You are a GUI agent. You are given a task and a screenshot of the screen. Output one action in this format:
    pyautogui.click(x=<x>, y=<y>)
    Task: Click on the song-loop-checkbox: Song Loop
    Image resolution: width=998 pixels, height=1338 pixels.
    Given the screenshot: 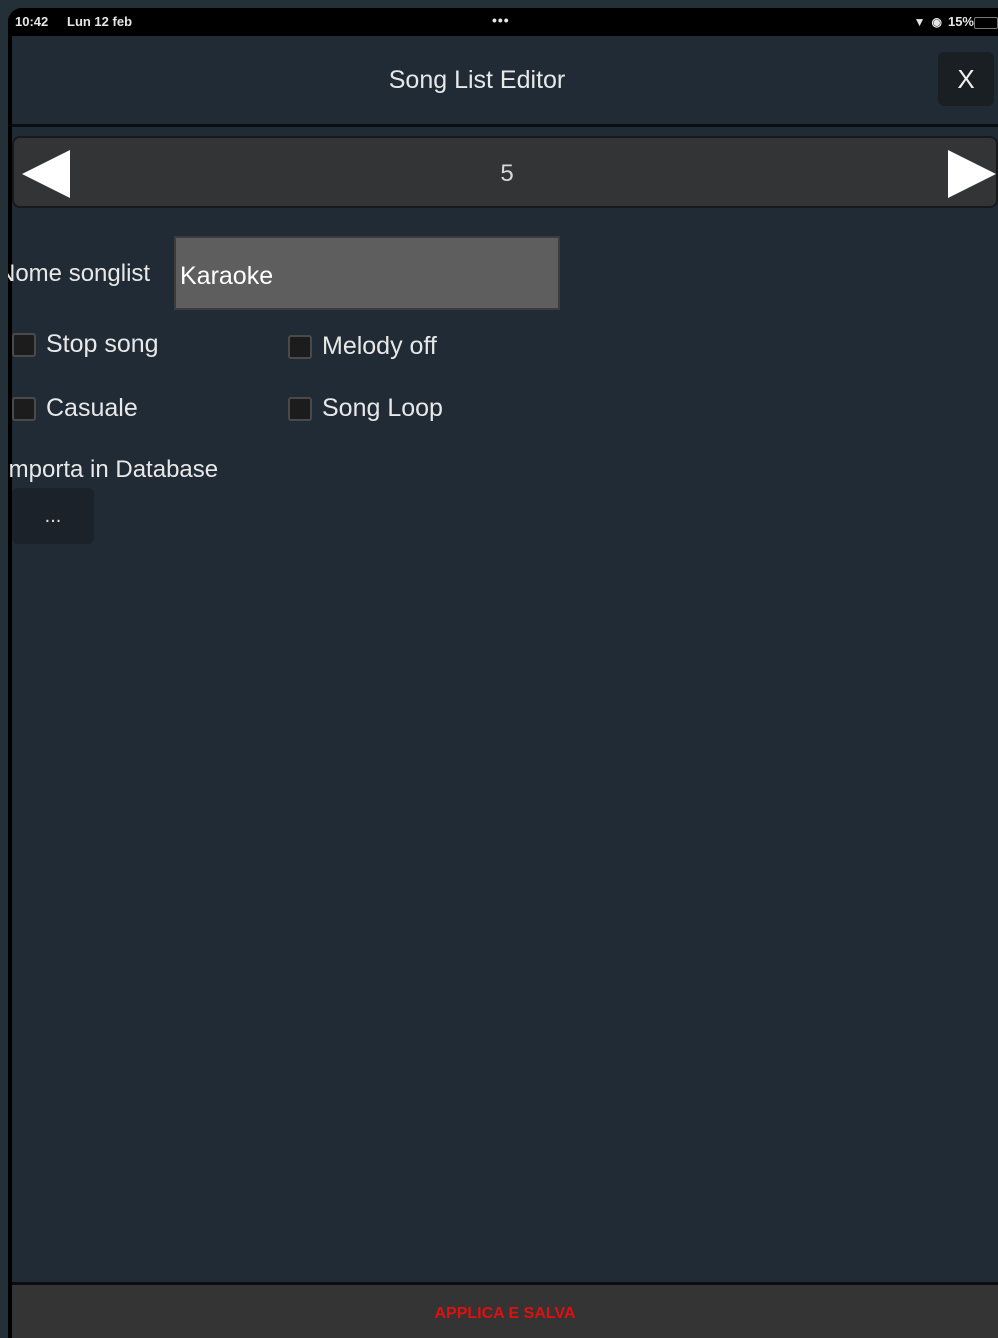 What is the action you would take?
    pyautogui.click(x=365, y=408)
    